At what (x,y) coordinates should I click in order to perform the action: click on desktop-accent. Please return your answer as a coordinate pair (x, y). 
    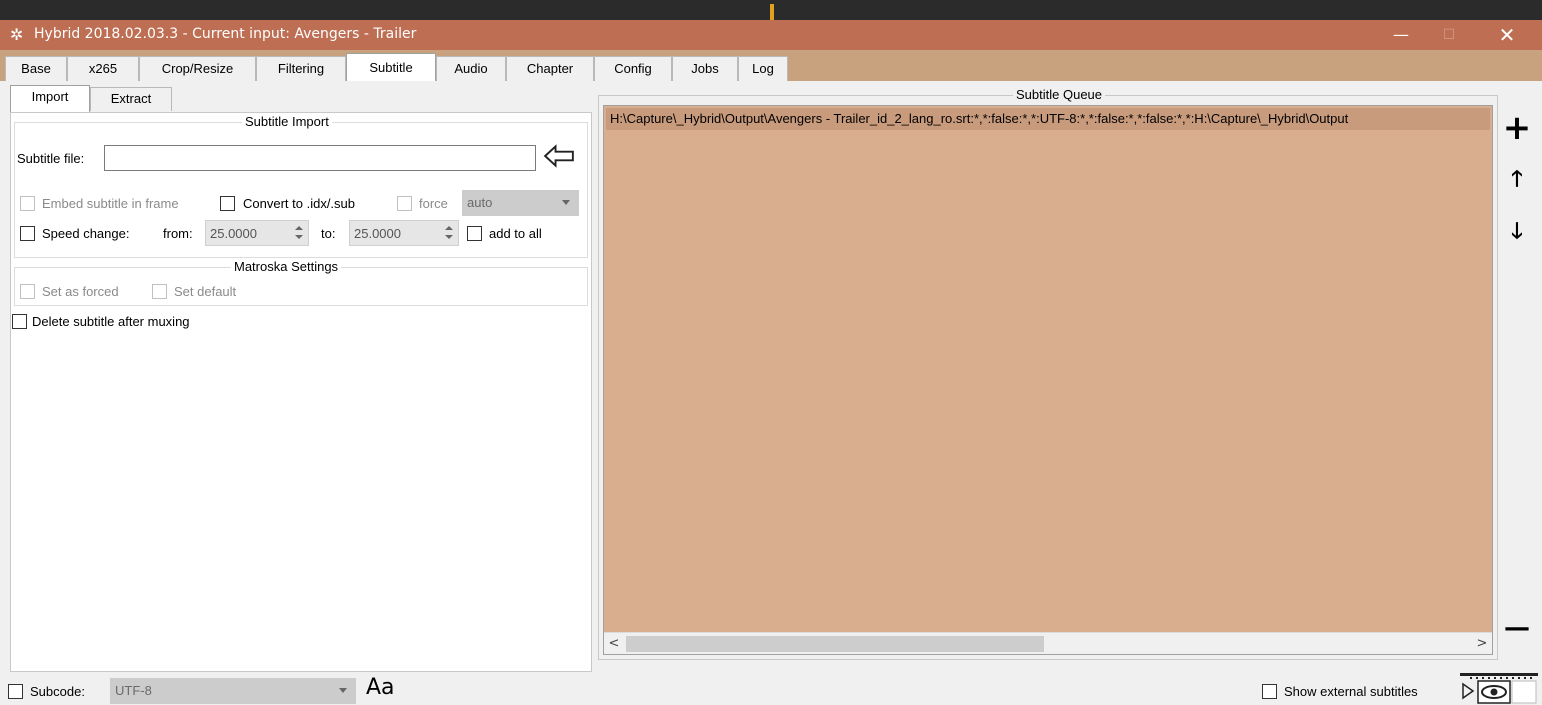
    Looking at the image, I should click on (772, 12).